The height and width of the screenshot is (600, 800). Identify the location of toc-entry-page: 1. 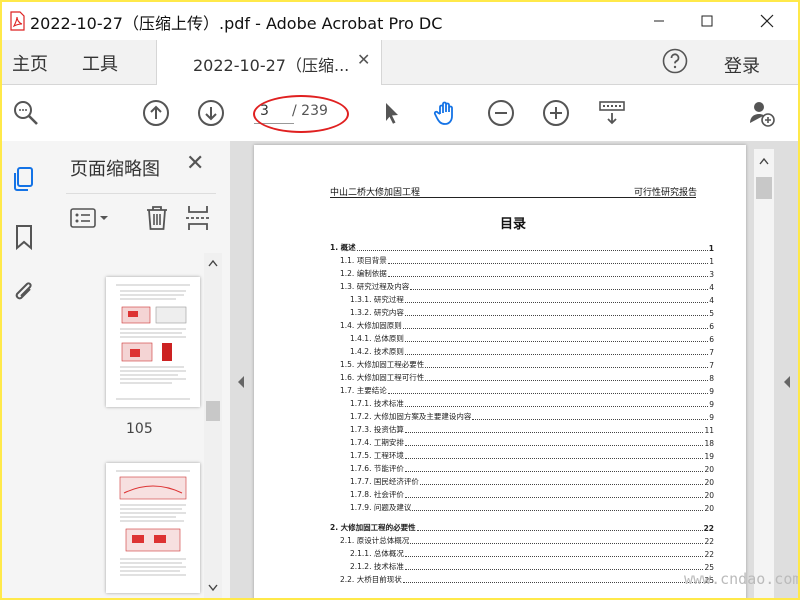
(711, 248).